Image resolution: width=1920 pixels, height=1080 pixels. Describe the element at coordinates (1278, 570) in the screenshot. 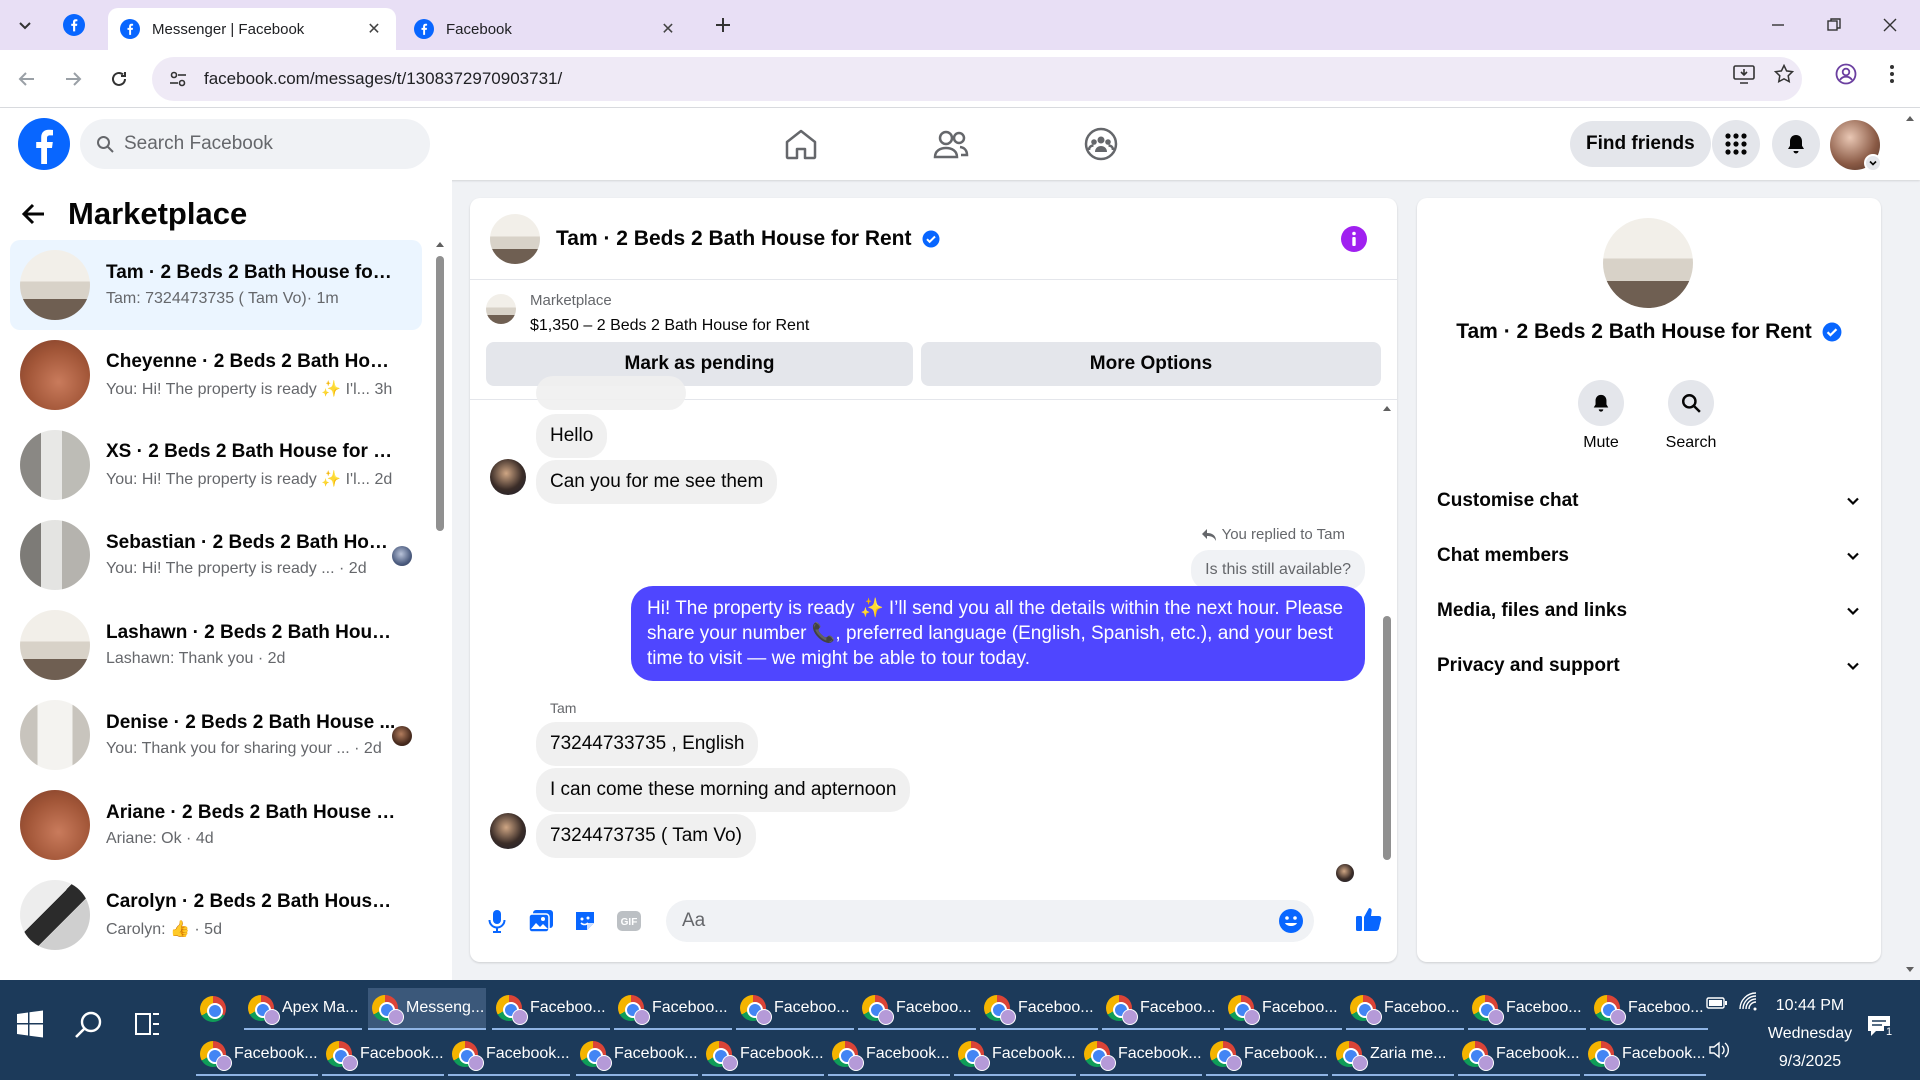

I see `replied-message-quote: Is this still available?` at that location.